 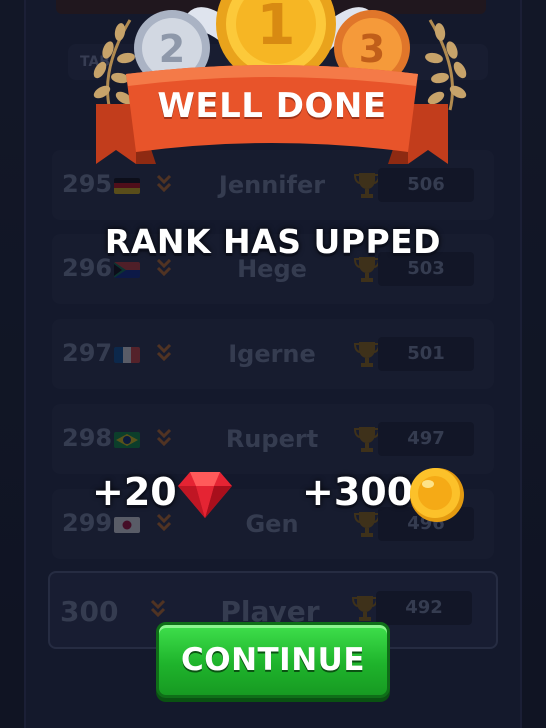 What do you see at coordinates (205, 495) in the screenshot?
I see `ruby-gem-icon` at bounding box center [205, 495].